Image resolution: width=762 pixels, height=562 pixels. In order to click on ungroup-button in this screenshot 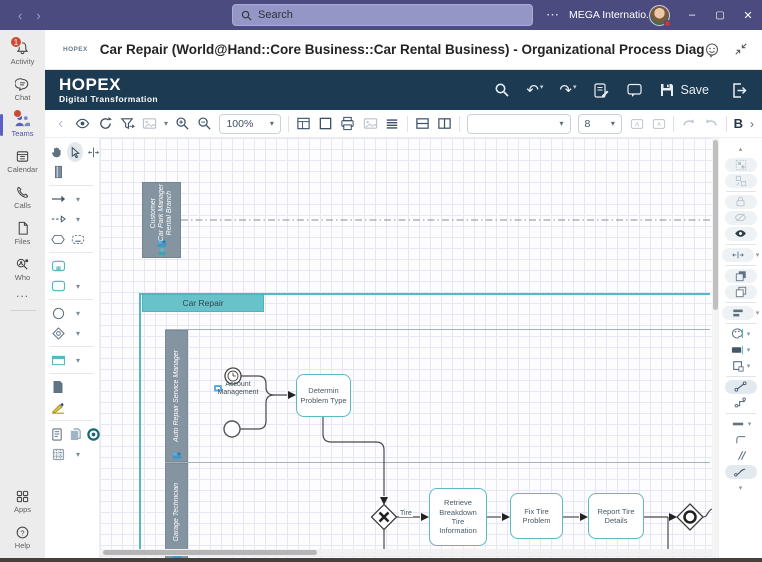, I will do `click(740, 180)`.